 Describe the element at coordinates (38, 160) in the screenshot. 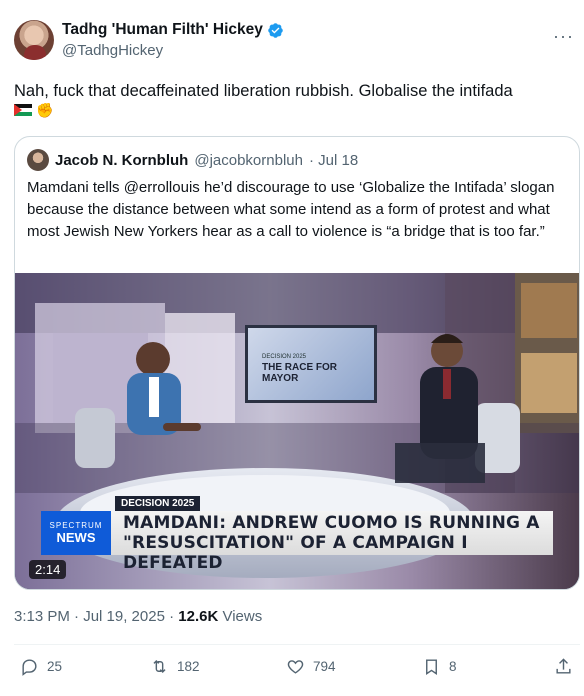

I see `quote-author-avatar` at that location.